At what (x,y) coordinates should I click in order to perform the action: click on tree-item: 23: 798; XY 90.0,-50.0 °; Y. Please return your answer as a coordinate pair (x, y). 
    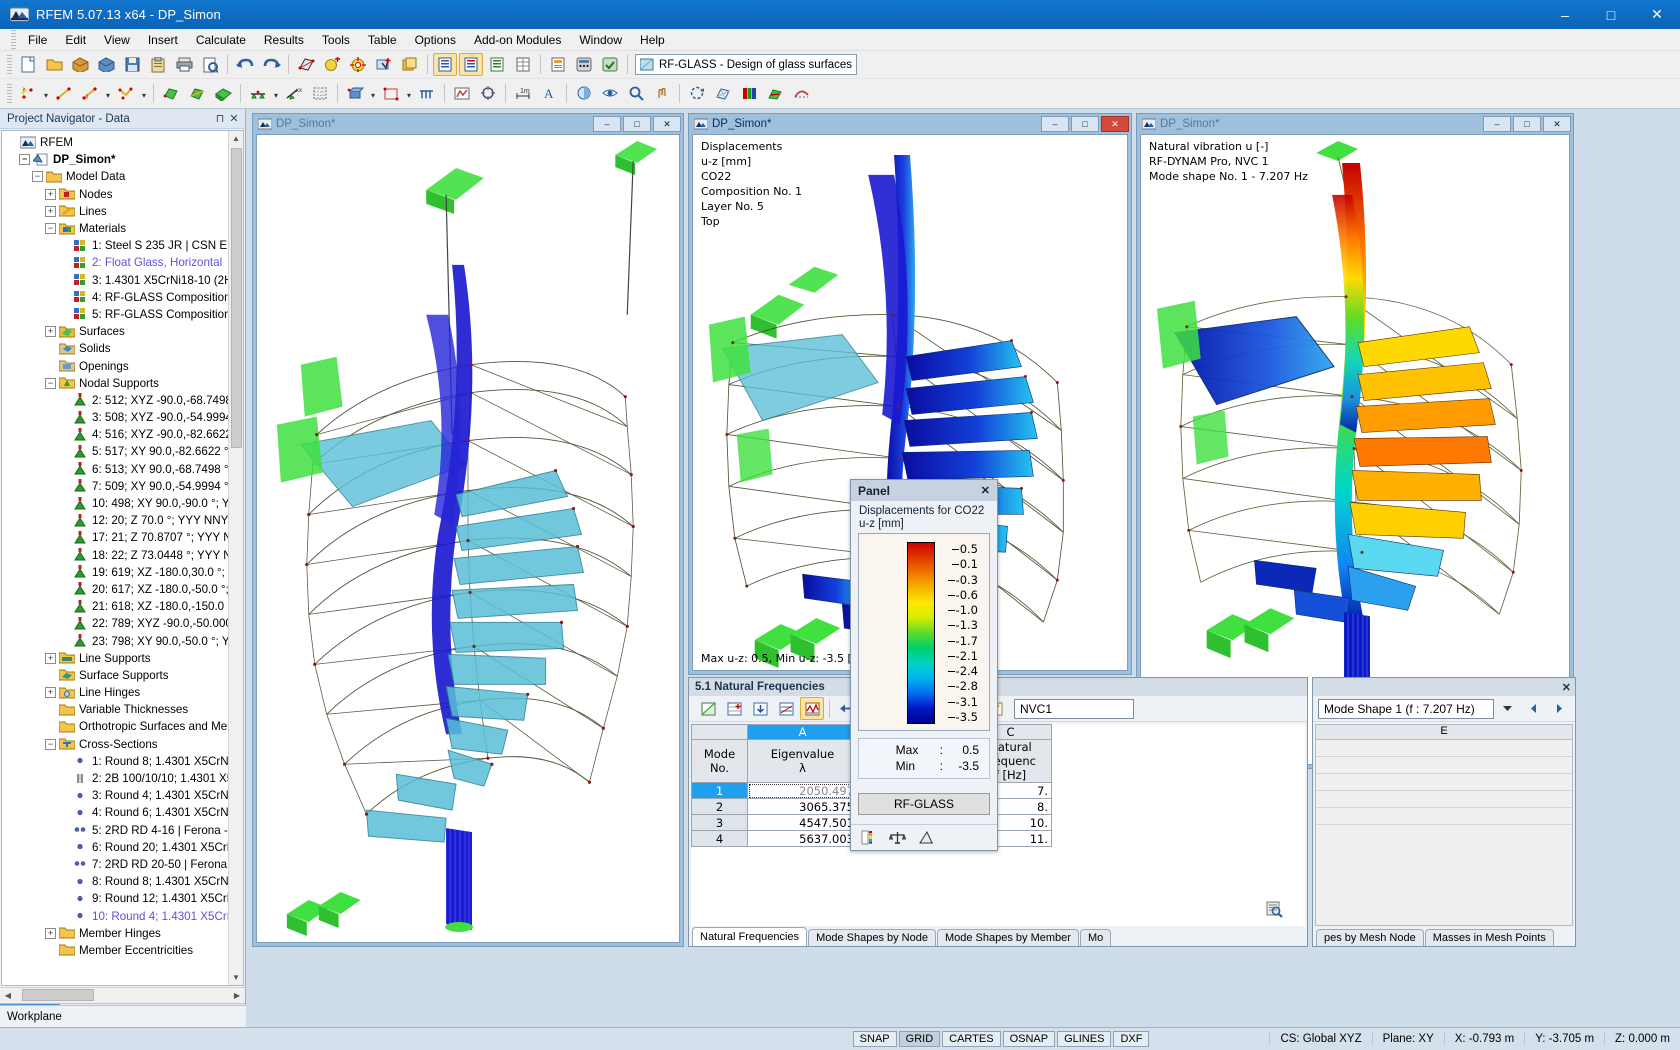
    Looking at the image, I should click on (115, 640).